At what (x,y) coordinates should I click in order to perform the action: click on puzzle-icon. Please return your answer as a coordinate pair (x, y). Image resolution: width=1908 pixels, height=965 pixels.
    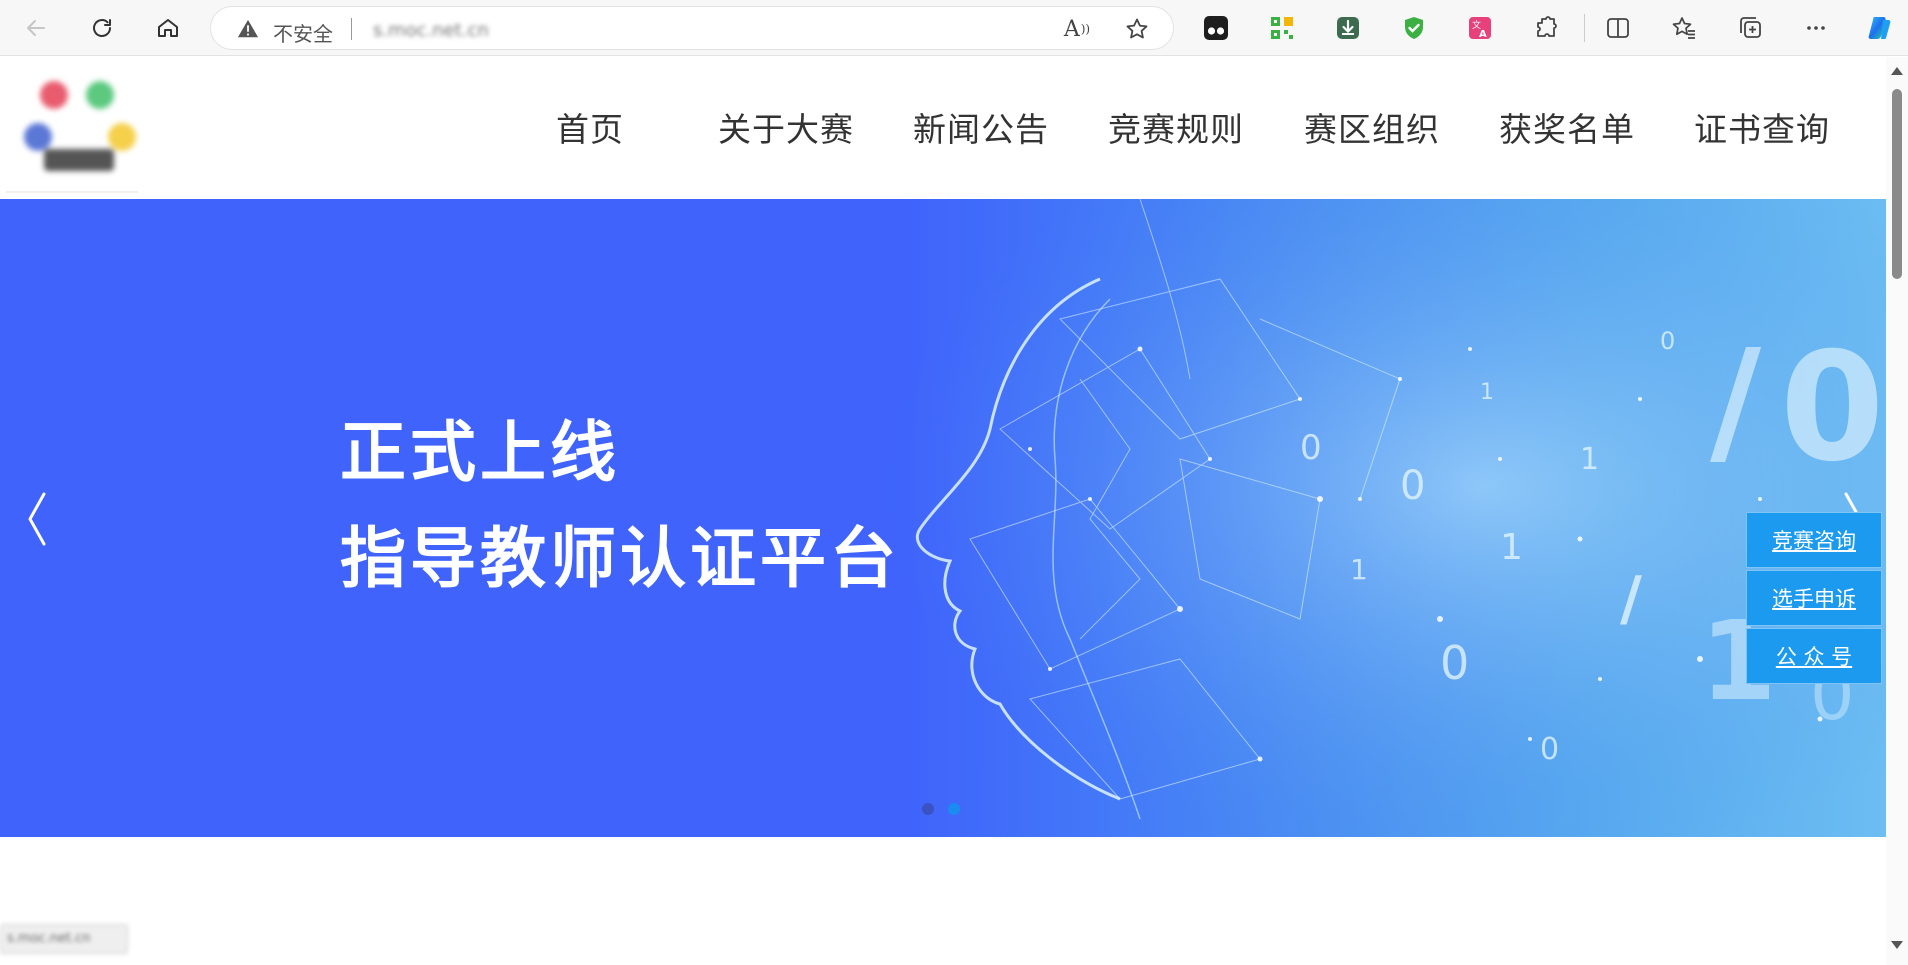
    Looking at the image, I should click on (1546, 28).